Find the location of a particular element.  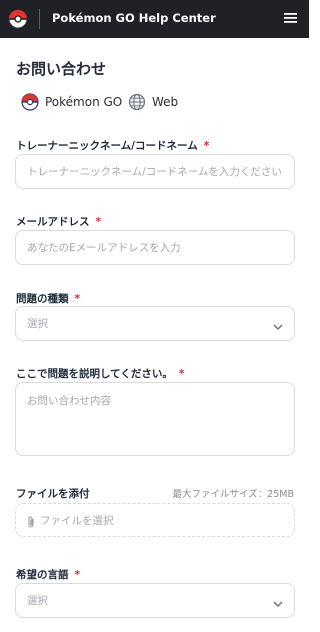

attachment-label: ファイルを添付 is located at coordinates (53, 493).